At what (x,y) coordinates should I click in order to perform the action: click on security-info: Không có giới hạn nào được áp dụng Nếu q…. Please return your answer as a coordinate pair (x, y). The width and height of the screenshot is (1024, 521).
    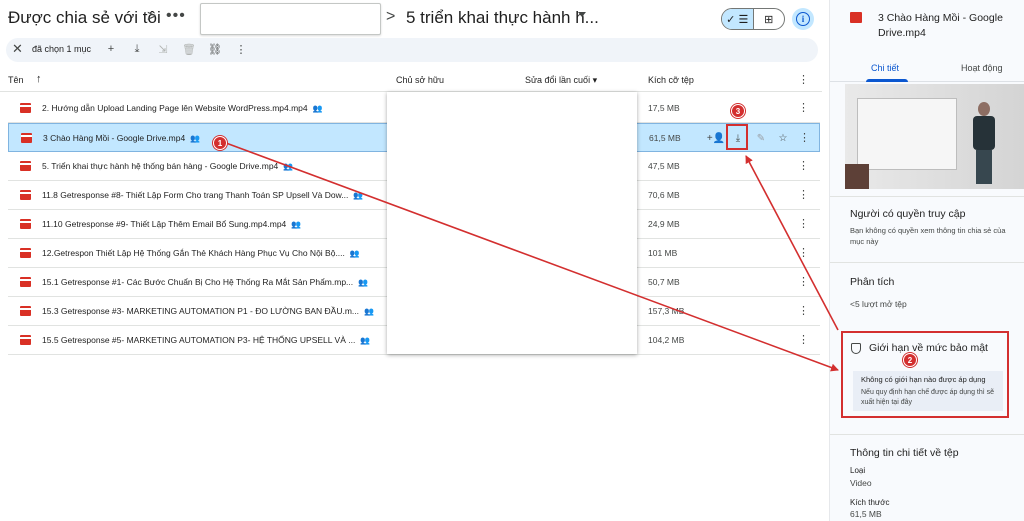
    Looking at the image, I should click on (928, 391).